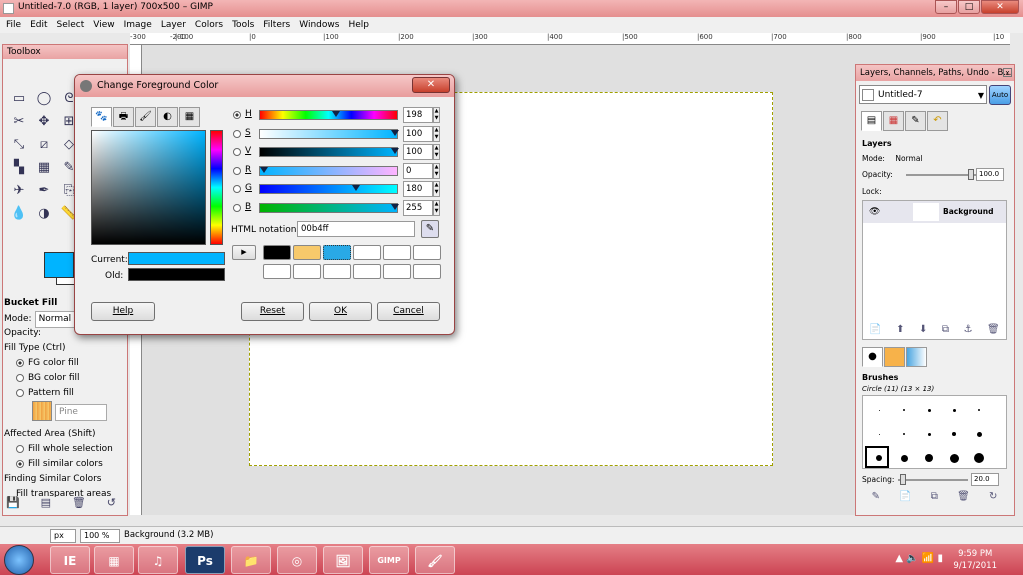  I want to click on blend-icon: ▦, so click(44, 168).